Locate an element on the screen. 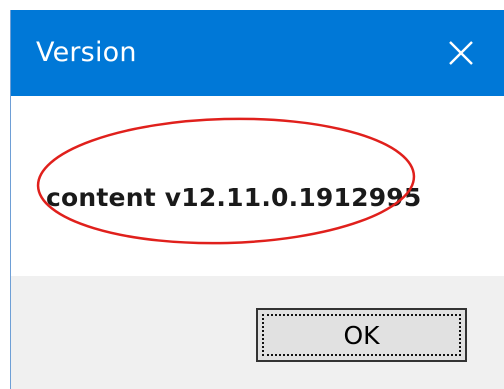 This screenshot has height=389, width=504. version-label: content v12.11.0.1912995 is located at coordinates (234, 197).